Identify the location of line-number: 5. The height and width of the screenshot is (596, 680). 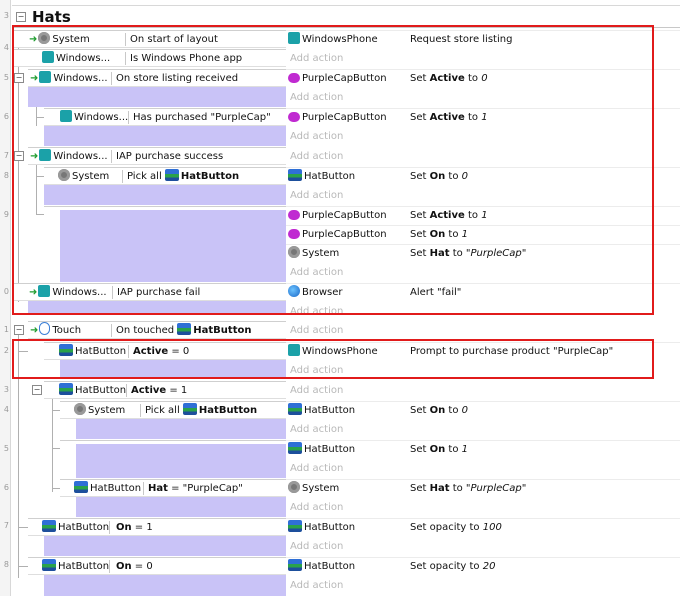
(6, 77).